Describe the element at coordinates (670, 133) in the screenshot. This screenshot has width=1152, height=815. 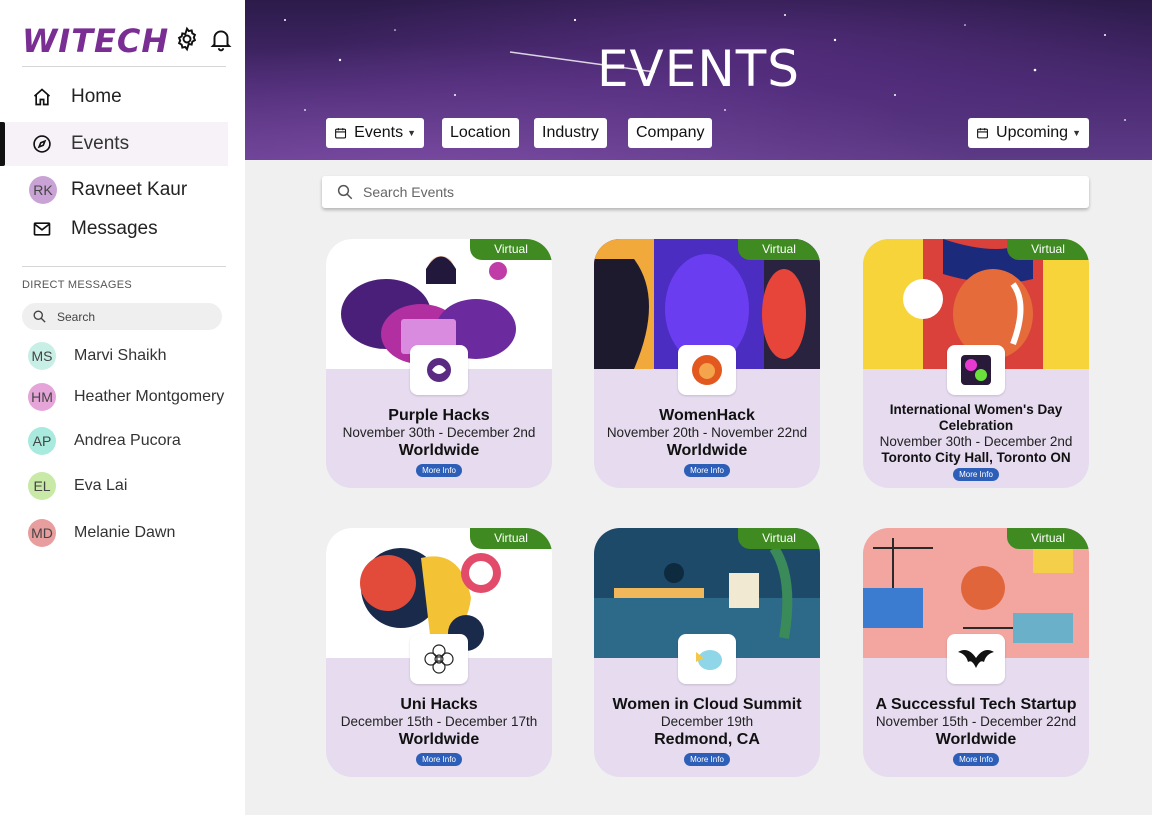
I see `company-filter-button: Company` at that location.